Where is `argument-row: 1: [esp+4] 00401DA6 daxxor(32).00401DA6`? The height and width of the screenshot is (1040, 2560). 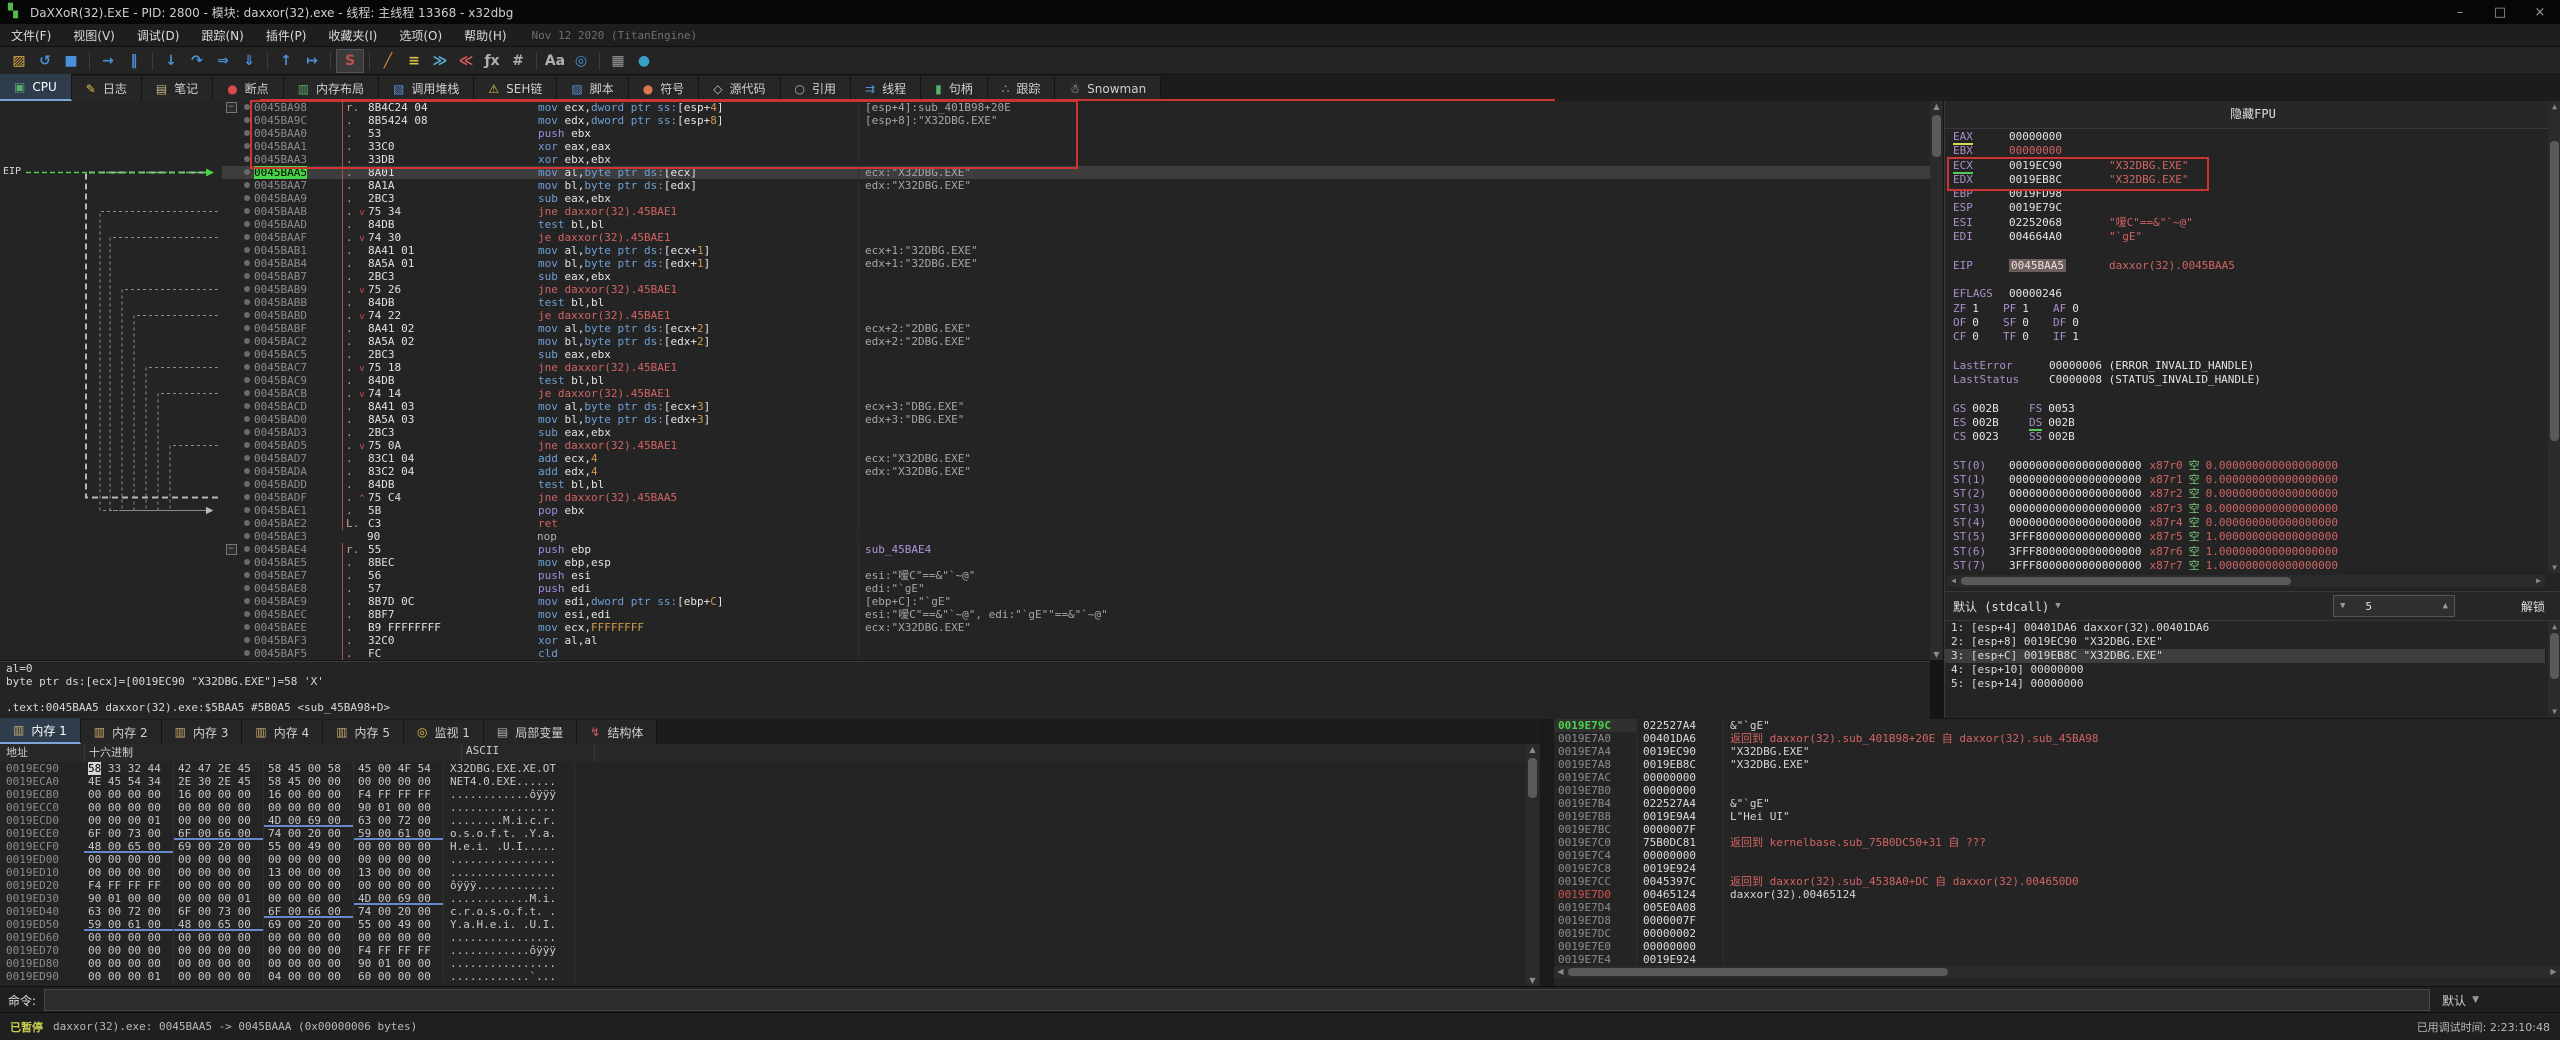
argument-row: 1: [esp+4] 00401DA6 daxxor(32).00401DA6 is located at coordinates (2245, 628).